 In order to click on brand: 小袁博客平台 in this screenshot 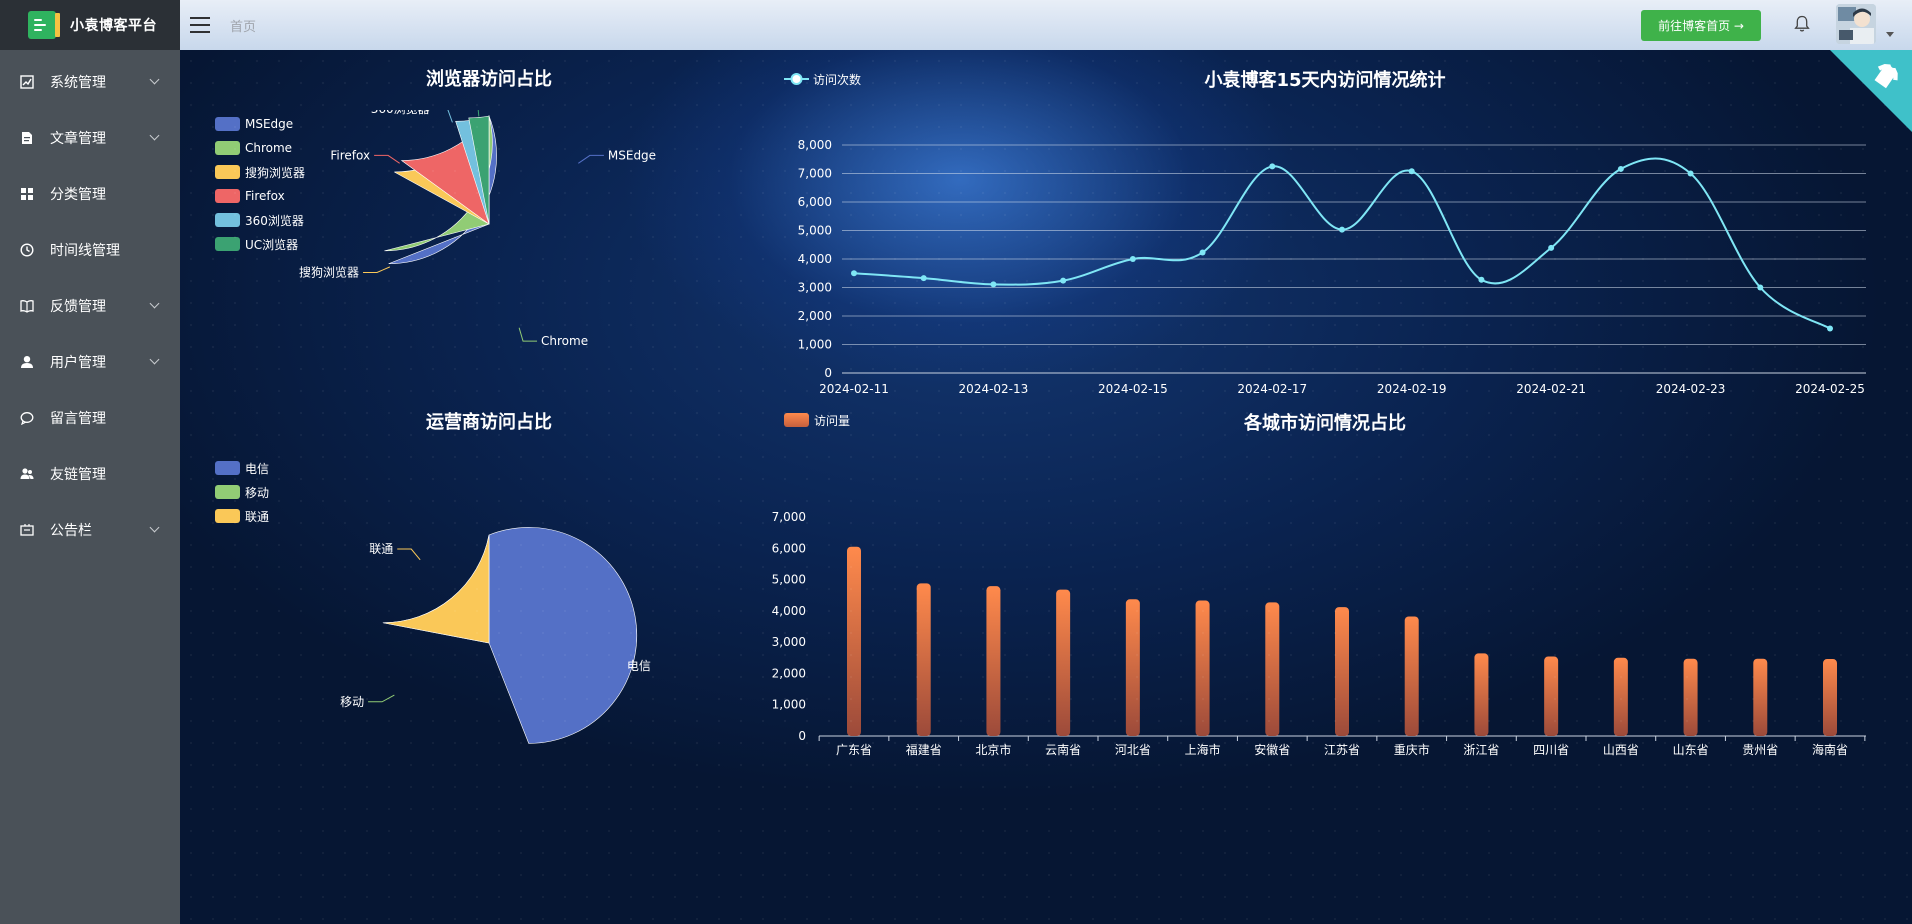, I will do `click(90, 25)`.